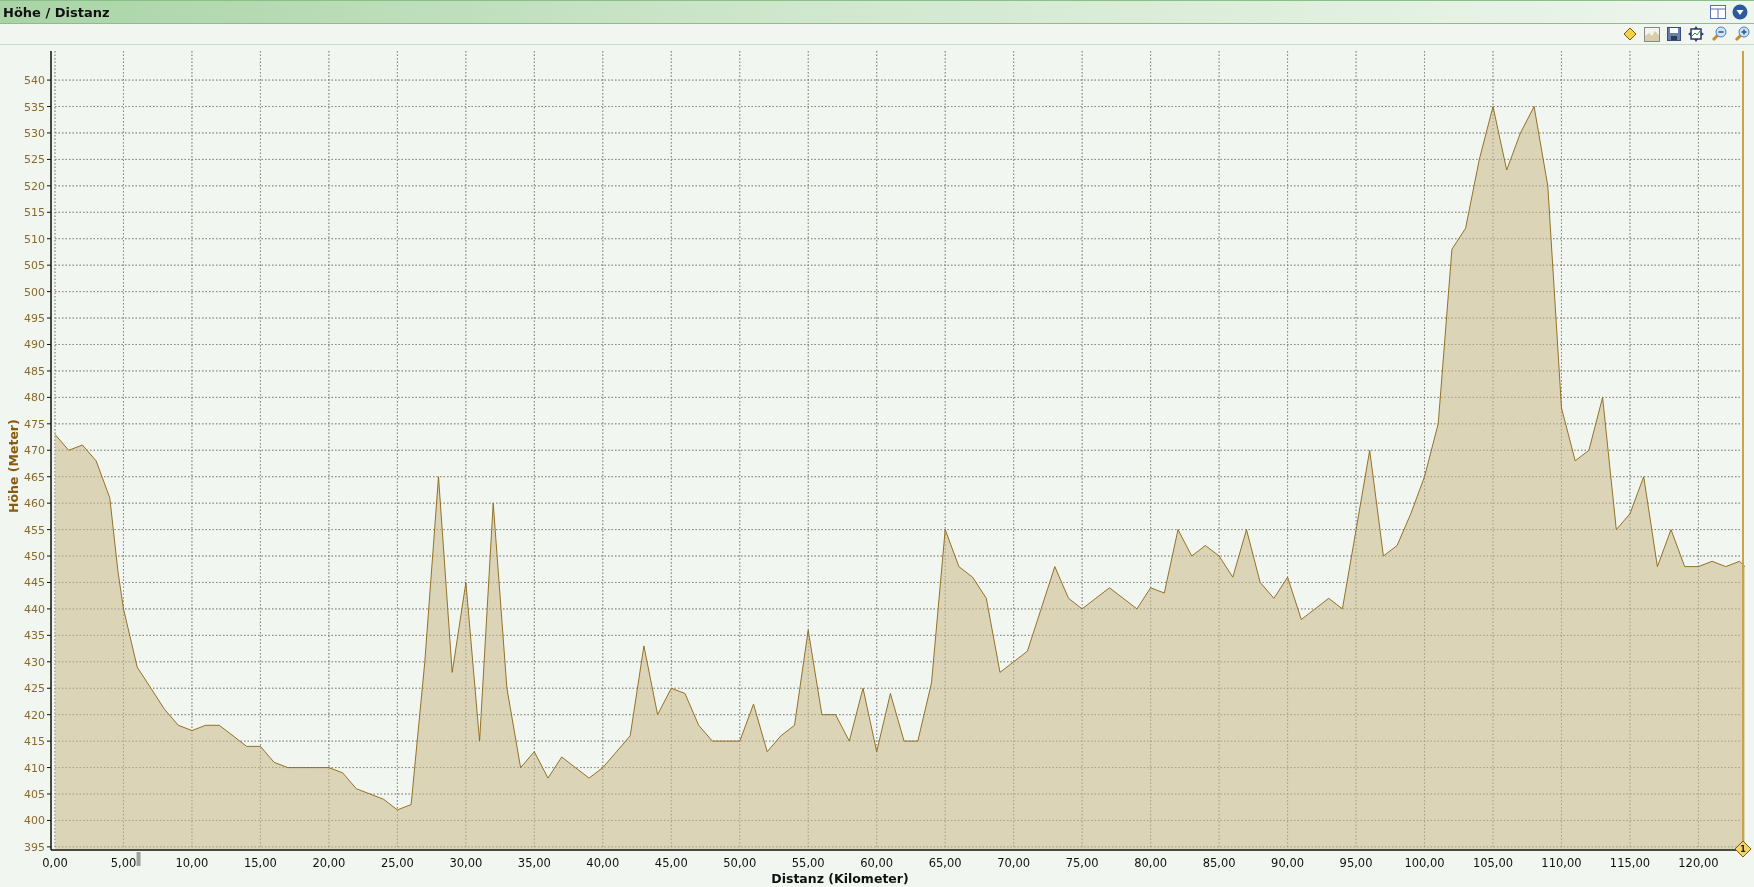 This screenshot has height=887, width=1754. What do you see at coordinates (1740, 12) in the screenshot?
I see `dropdown-icon` at bounding box center [1740, 12].